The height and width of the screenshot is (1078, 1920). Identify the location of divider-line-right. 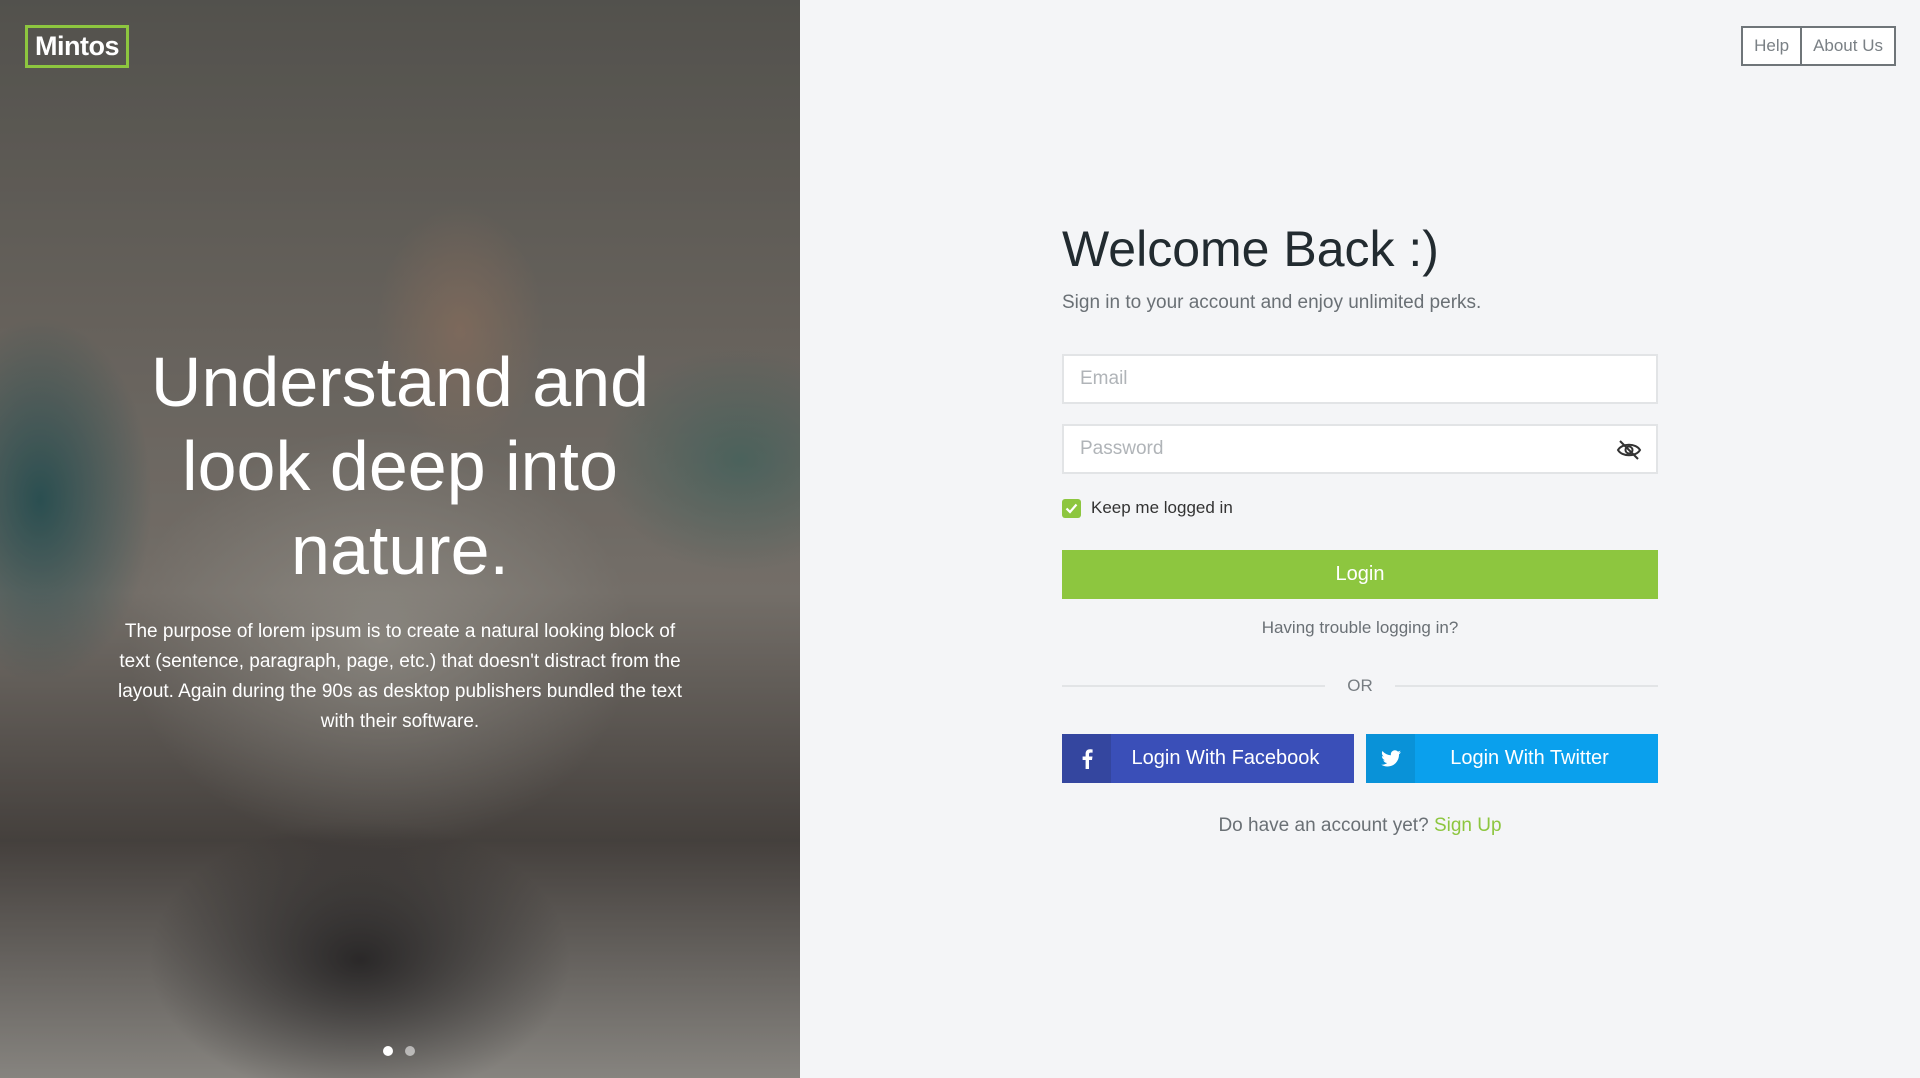
(1526, 686).